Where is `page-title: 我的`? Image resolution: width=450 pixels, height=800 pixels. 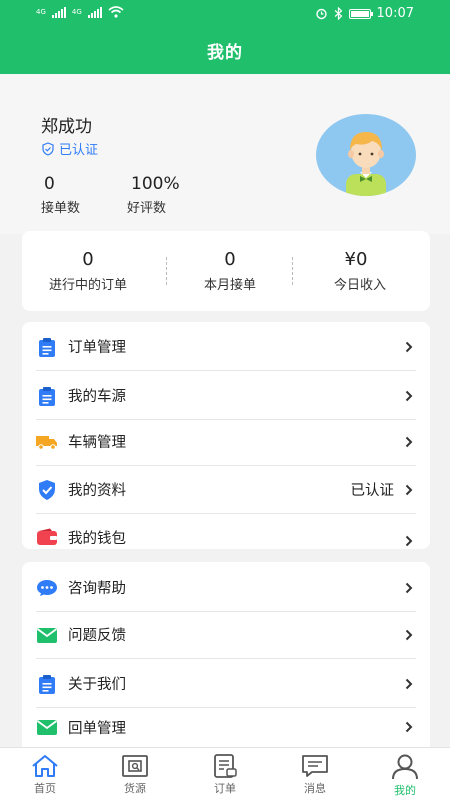 page-title: 我的 is located at coordinates (225, 53).